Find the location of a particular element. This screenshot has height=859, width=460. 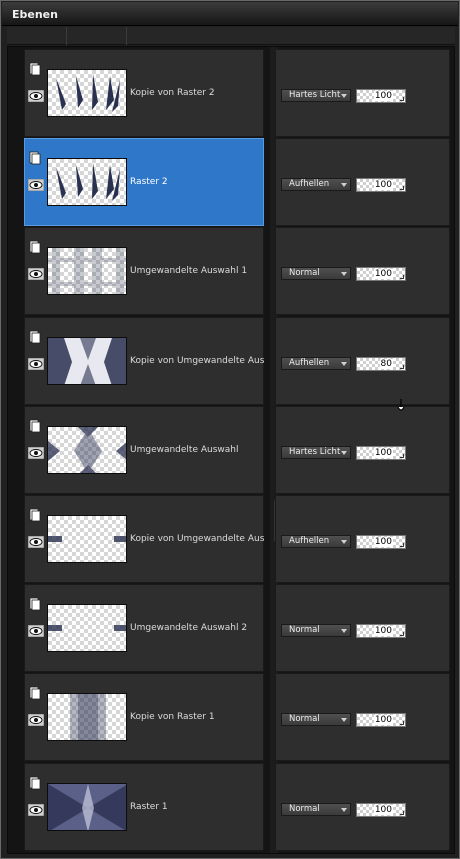

layer-properties-cell: Aufhellen 80 is located at coordinates (362, 360).